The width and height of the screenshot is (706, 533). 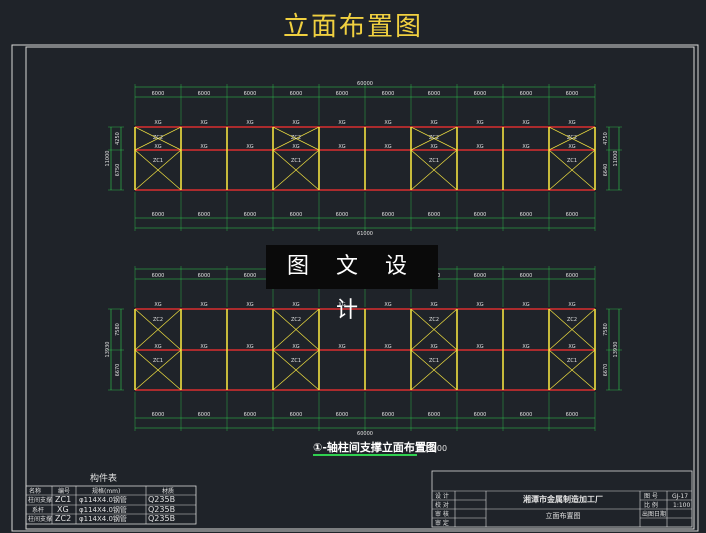 I want to click on caption-scale: 1:100, so click(x=435, y=448).